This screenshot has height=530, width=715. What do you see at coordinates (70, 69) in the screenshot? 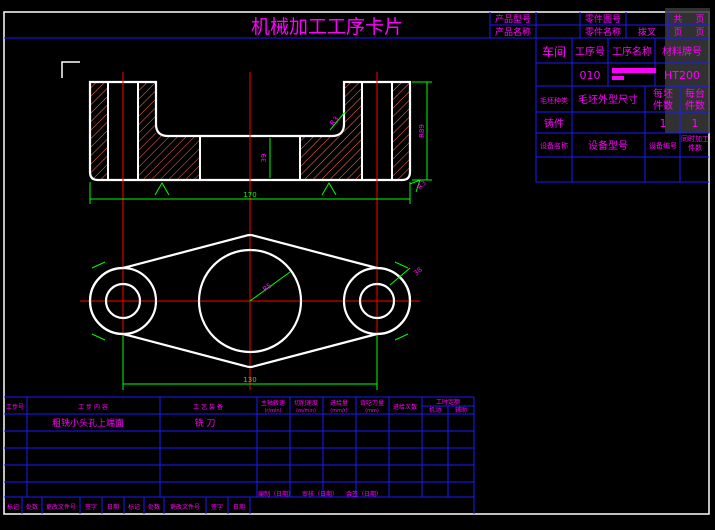
I see `corner-mark` at bounding box center [70, 69].